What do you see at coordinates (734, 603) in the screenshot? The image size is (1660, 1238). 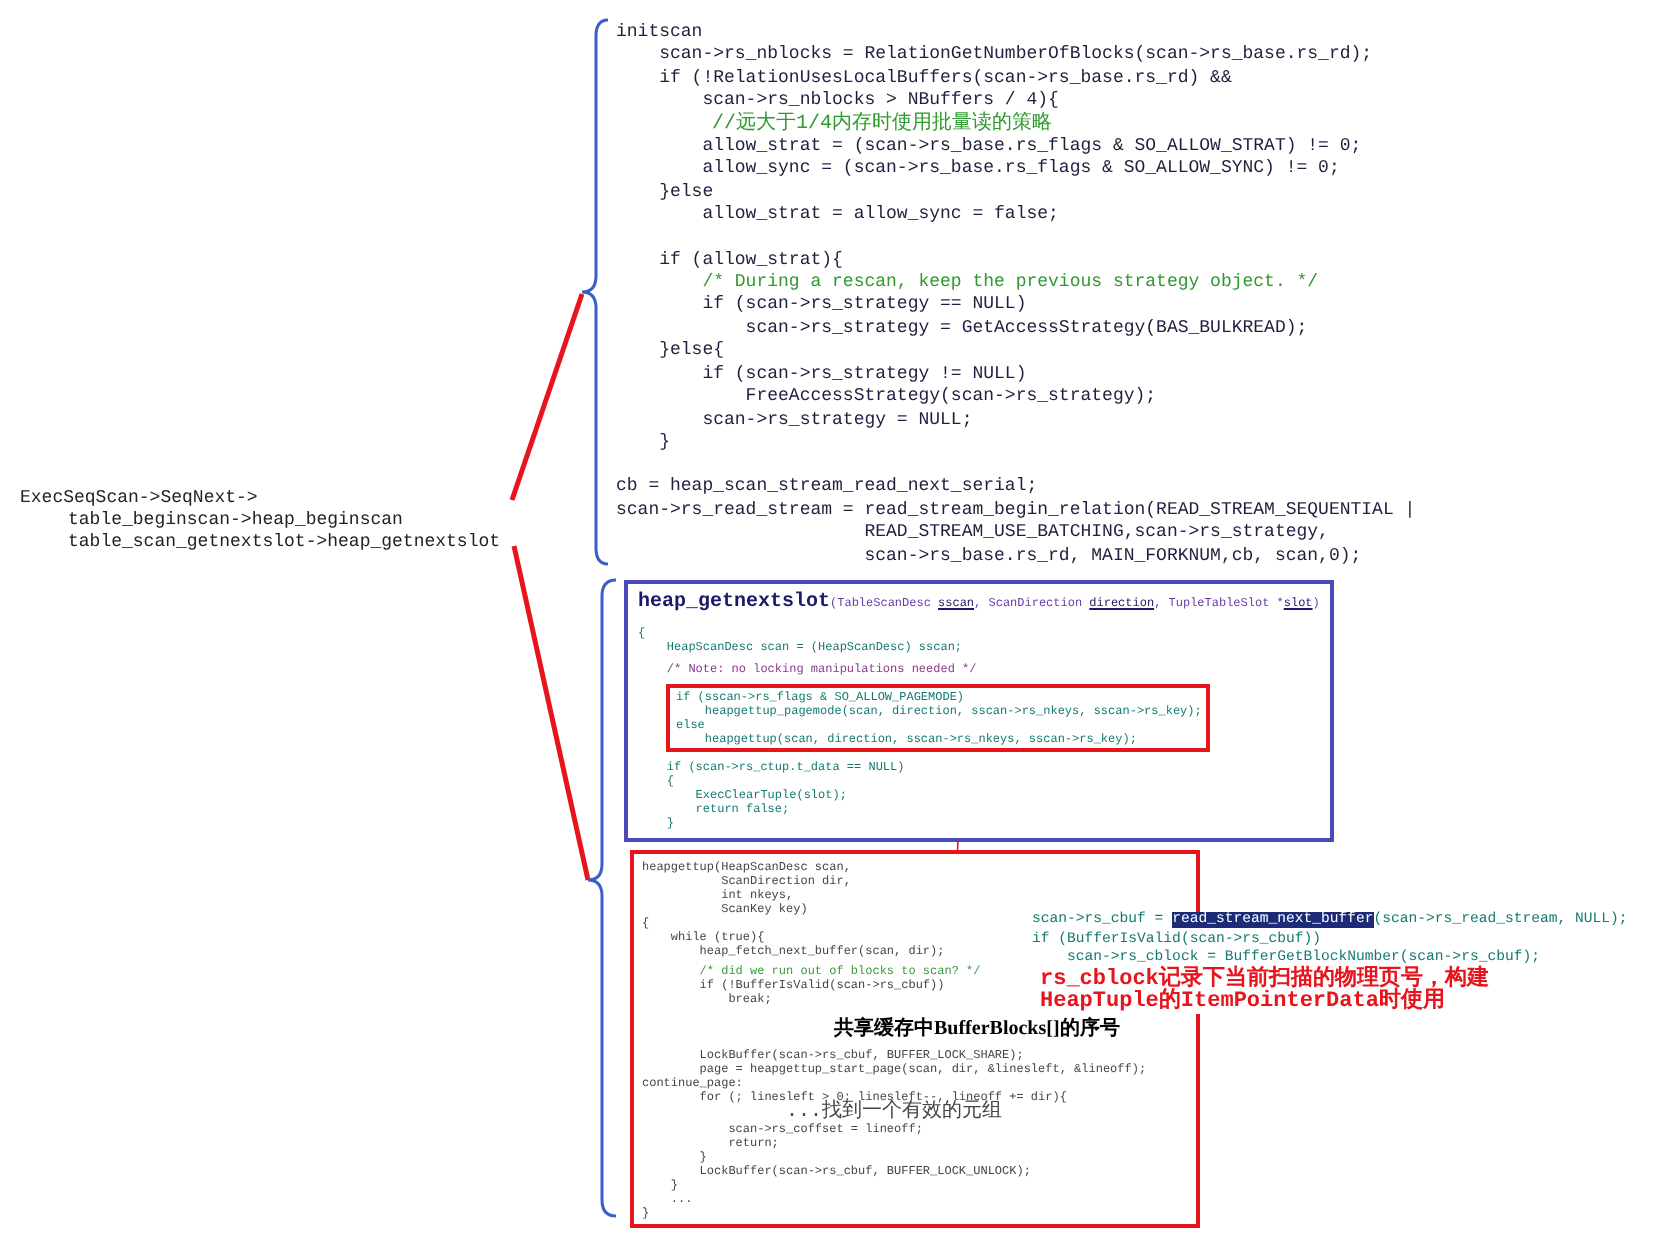 I see `function-name: heap_getnextslot` at bounding box center [734, 603].